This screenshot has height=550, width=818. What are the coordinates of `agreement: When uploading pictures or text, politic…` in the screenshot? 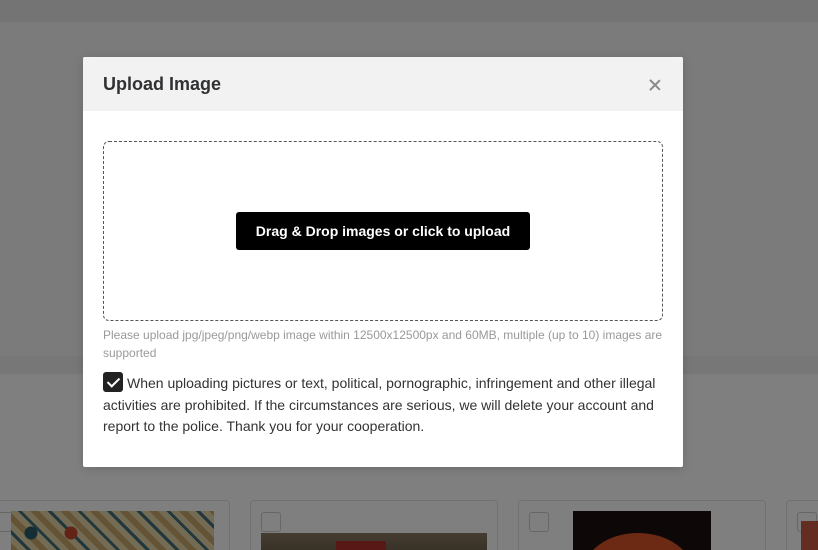 It's located at (383, 405).